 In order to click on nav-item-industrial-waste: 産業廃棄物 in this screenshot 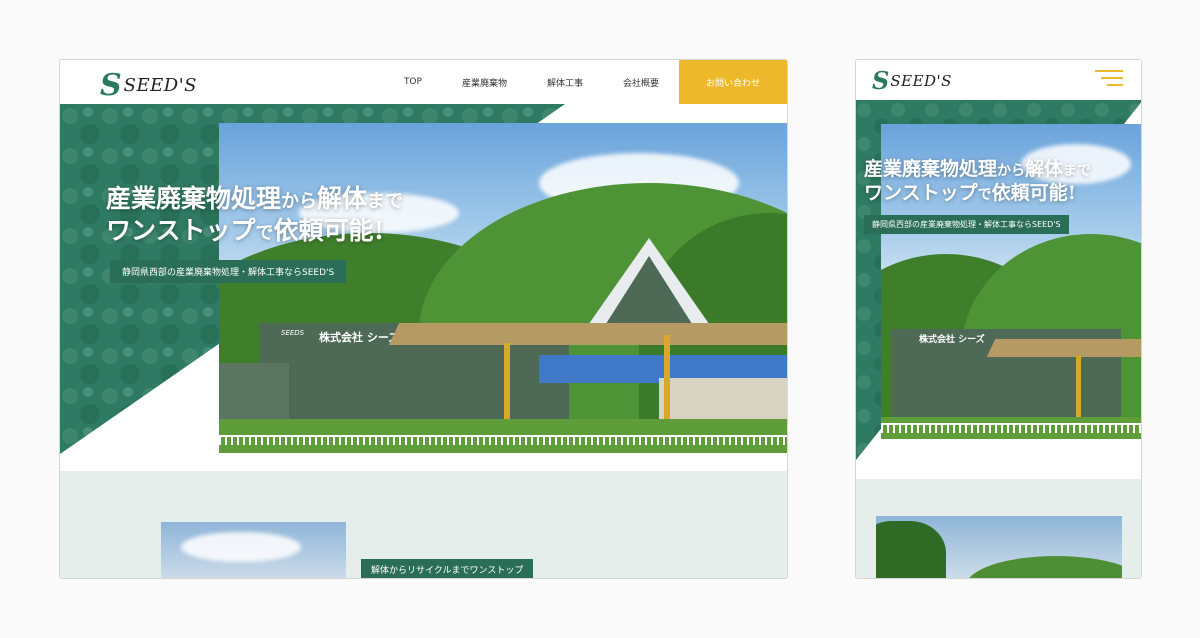, I will do `click(484, 82)`.